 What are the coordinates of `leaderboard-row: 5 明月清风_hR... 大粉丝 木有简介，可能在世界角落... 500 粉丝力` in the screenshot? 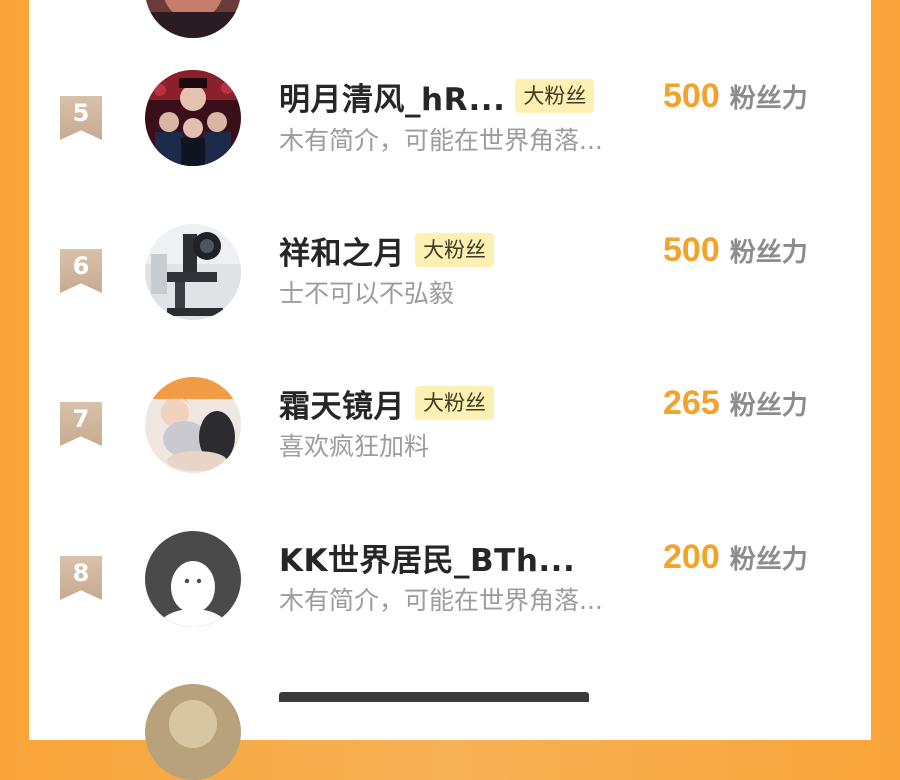 It's located at (450, 119).